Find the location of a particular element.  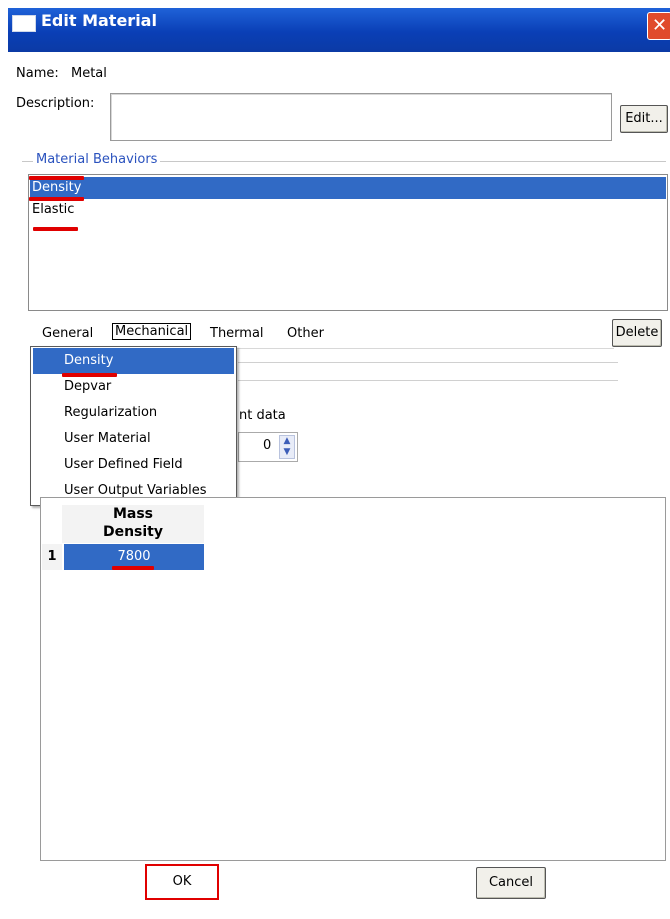

spinner-value: 0 is located at coordinates (267, 445).